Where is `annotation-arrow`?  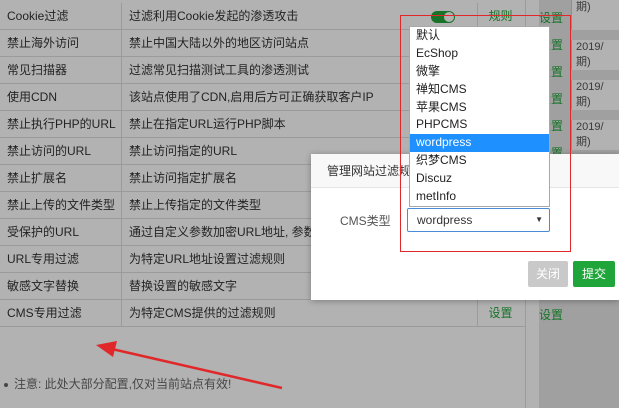
annotation-arrow is located at coordinates (189, 365).